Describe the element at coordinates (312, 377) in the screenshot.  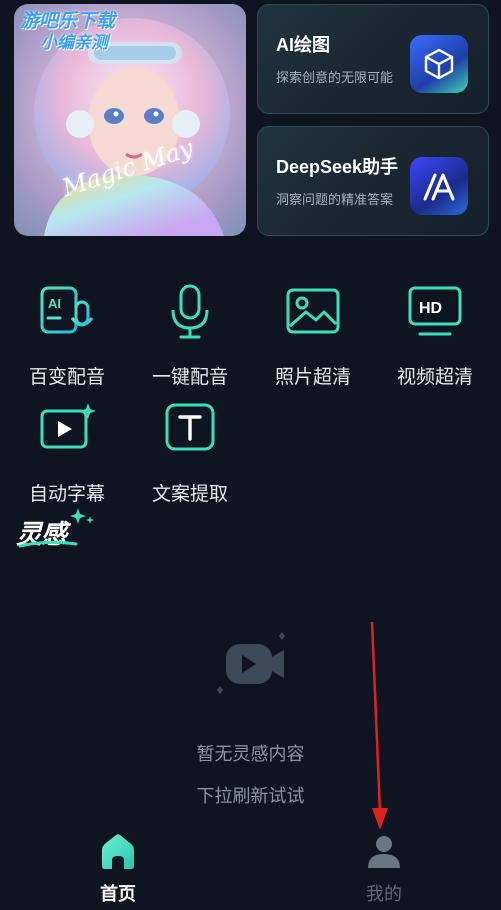
I see `tool-label: 照片超清` at that location.